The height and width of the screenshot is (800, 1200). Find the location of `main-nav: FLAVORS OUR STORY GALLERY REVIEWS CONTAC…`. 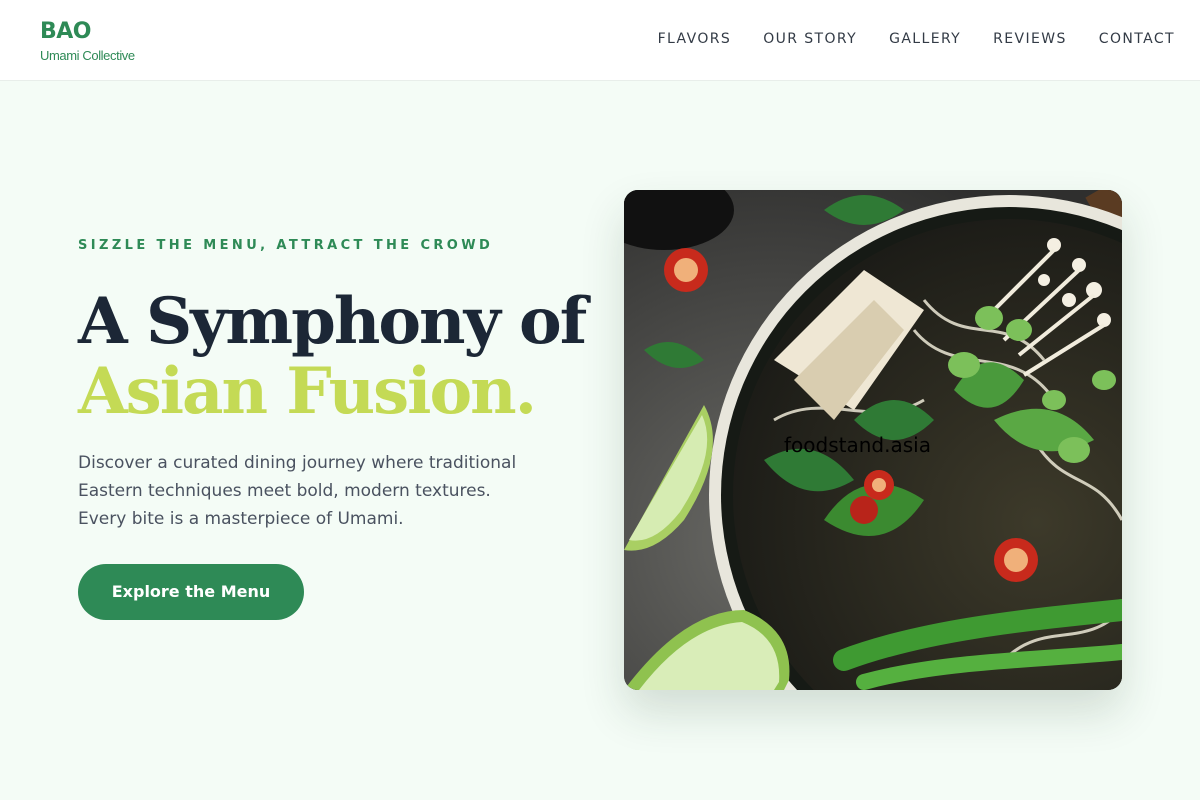

main-nav: FLAVORS OUR STORY GALLERY REVIEWS CONTAC… is located at coordinates (916, 39).